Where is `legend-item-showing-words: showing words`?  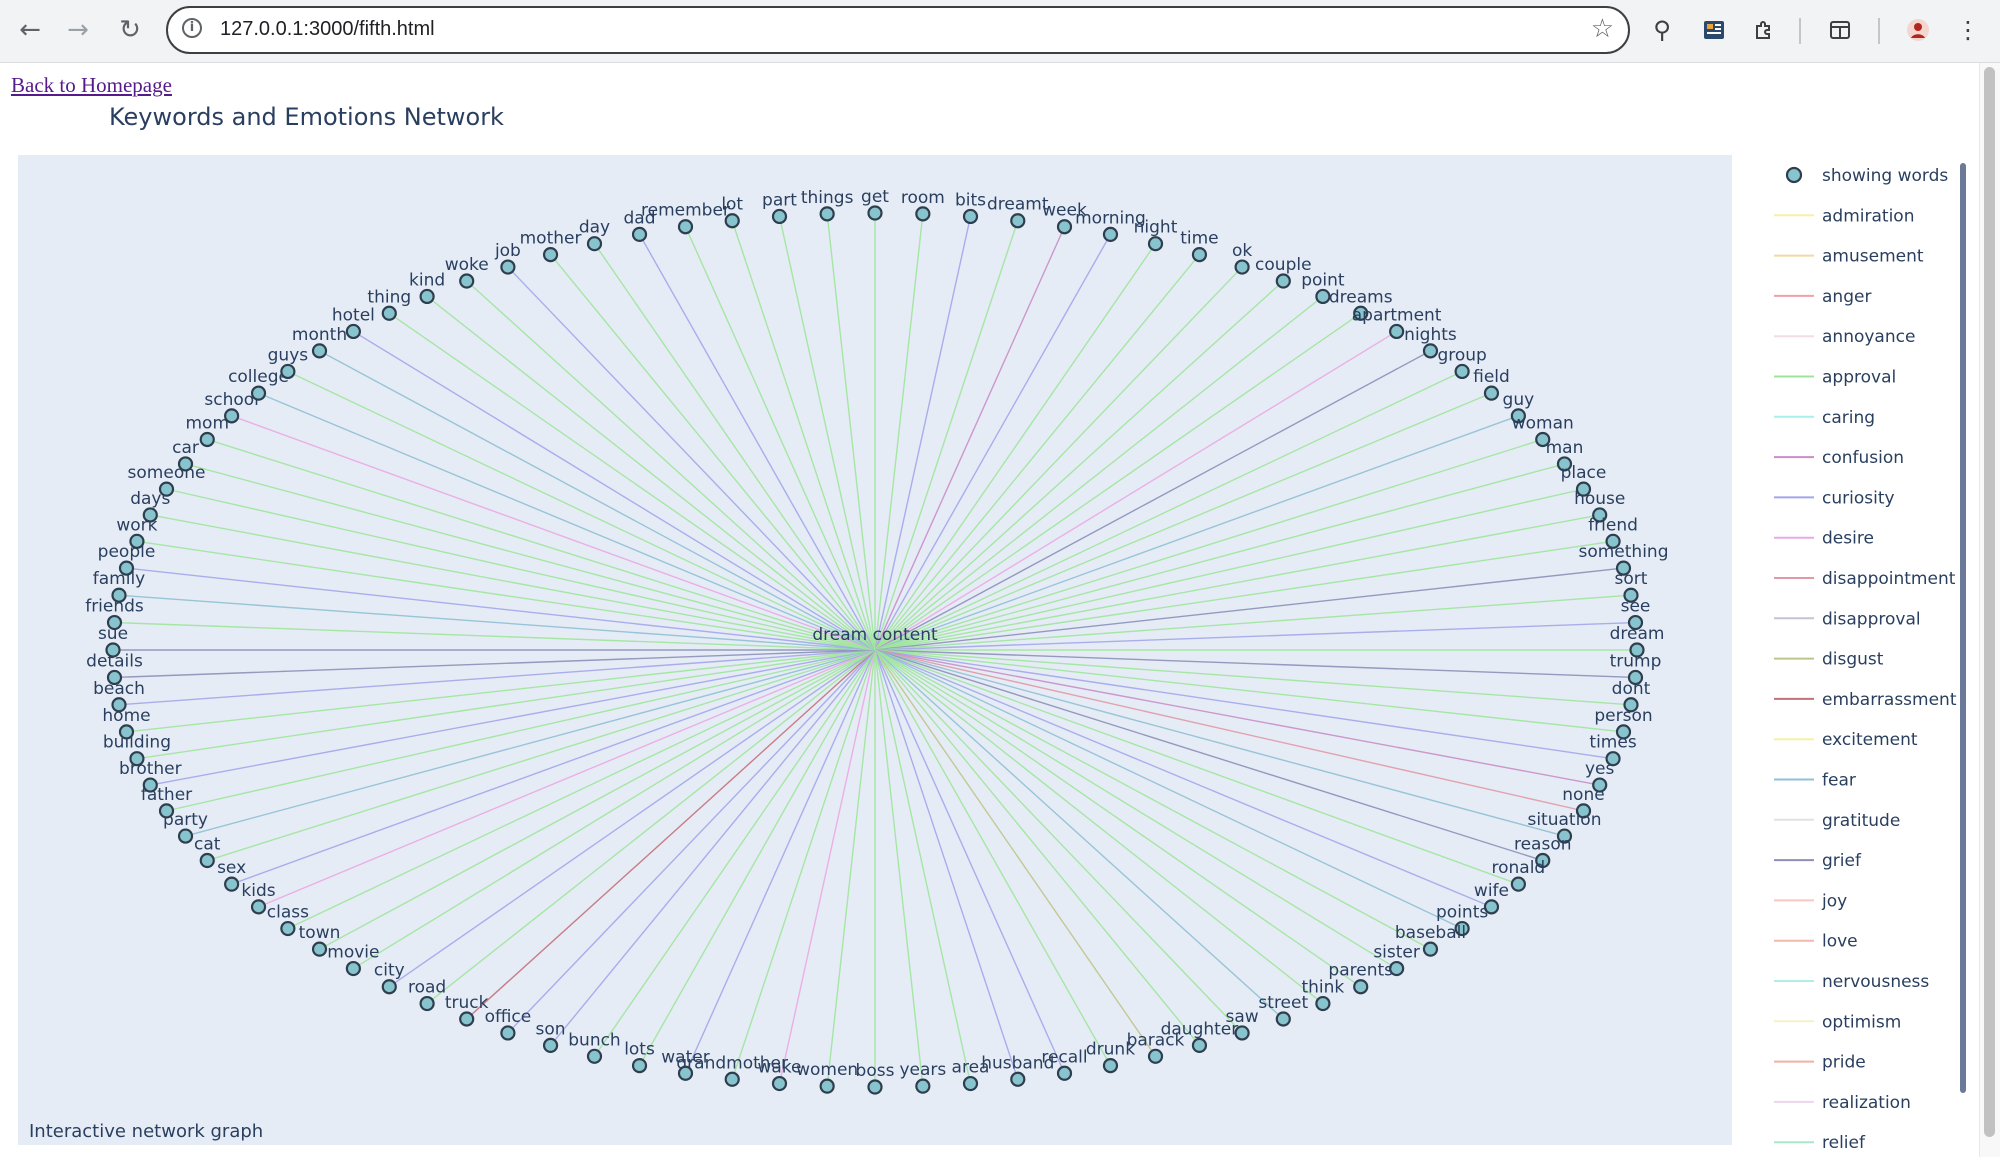
legend-item-showing-words: showing words is located at coordinates (1866, 176).